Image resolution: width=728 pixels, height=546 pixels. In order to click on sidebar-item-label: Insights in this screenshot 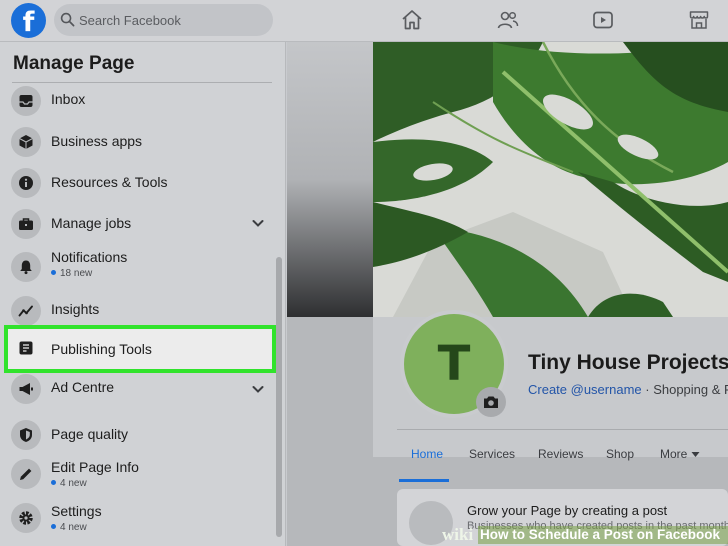, I will do `click(75, 309)`.